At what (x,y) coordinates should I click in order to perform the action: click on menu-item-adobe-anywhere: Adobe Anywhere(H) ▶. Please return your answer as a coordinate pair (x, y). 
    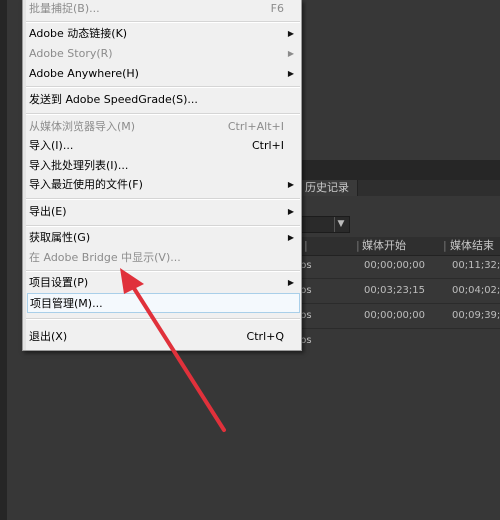
    Looking at the image, I should click on (163, 74).